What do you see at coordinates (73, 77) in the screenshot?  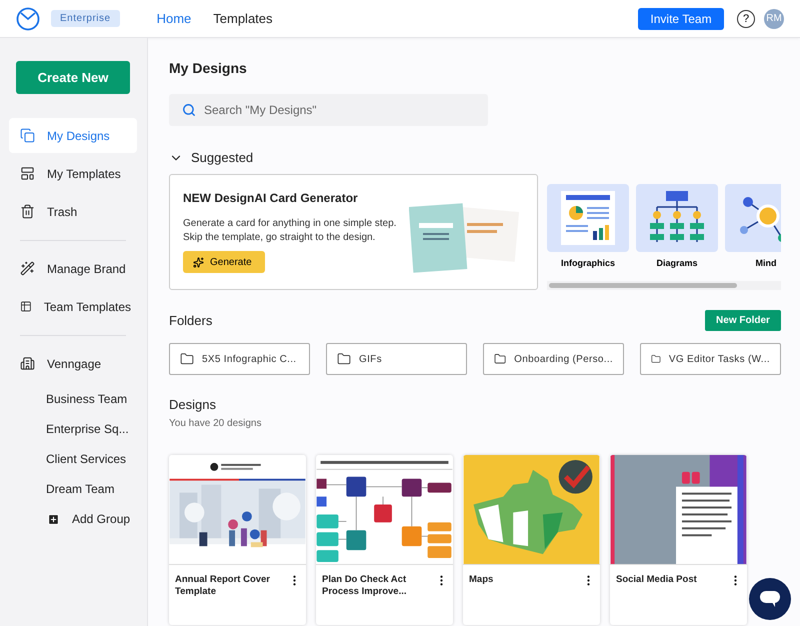 I see `create-new-button: Create New` at bounding box center [73, 77].